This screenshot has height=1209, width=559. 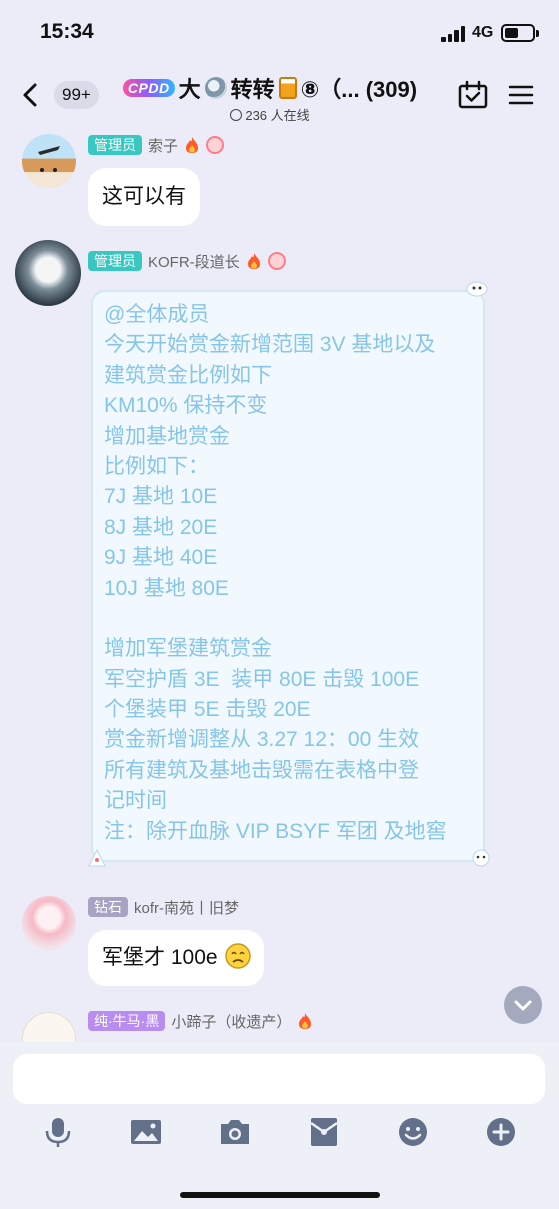 What do you see at coordinates (270, 345) in the screenshot?
I see `notice-line: 今天开始赏金新增范围 3V 基地以及` at bounding box center [270, 345].